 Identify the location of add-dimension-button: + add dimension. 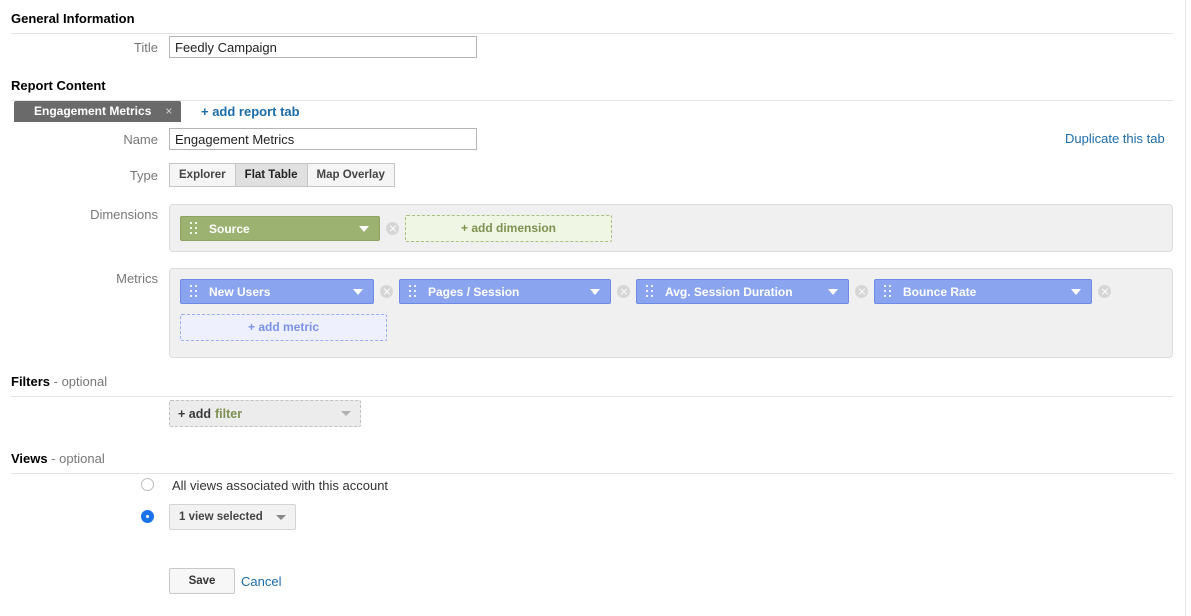
(508, 228).